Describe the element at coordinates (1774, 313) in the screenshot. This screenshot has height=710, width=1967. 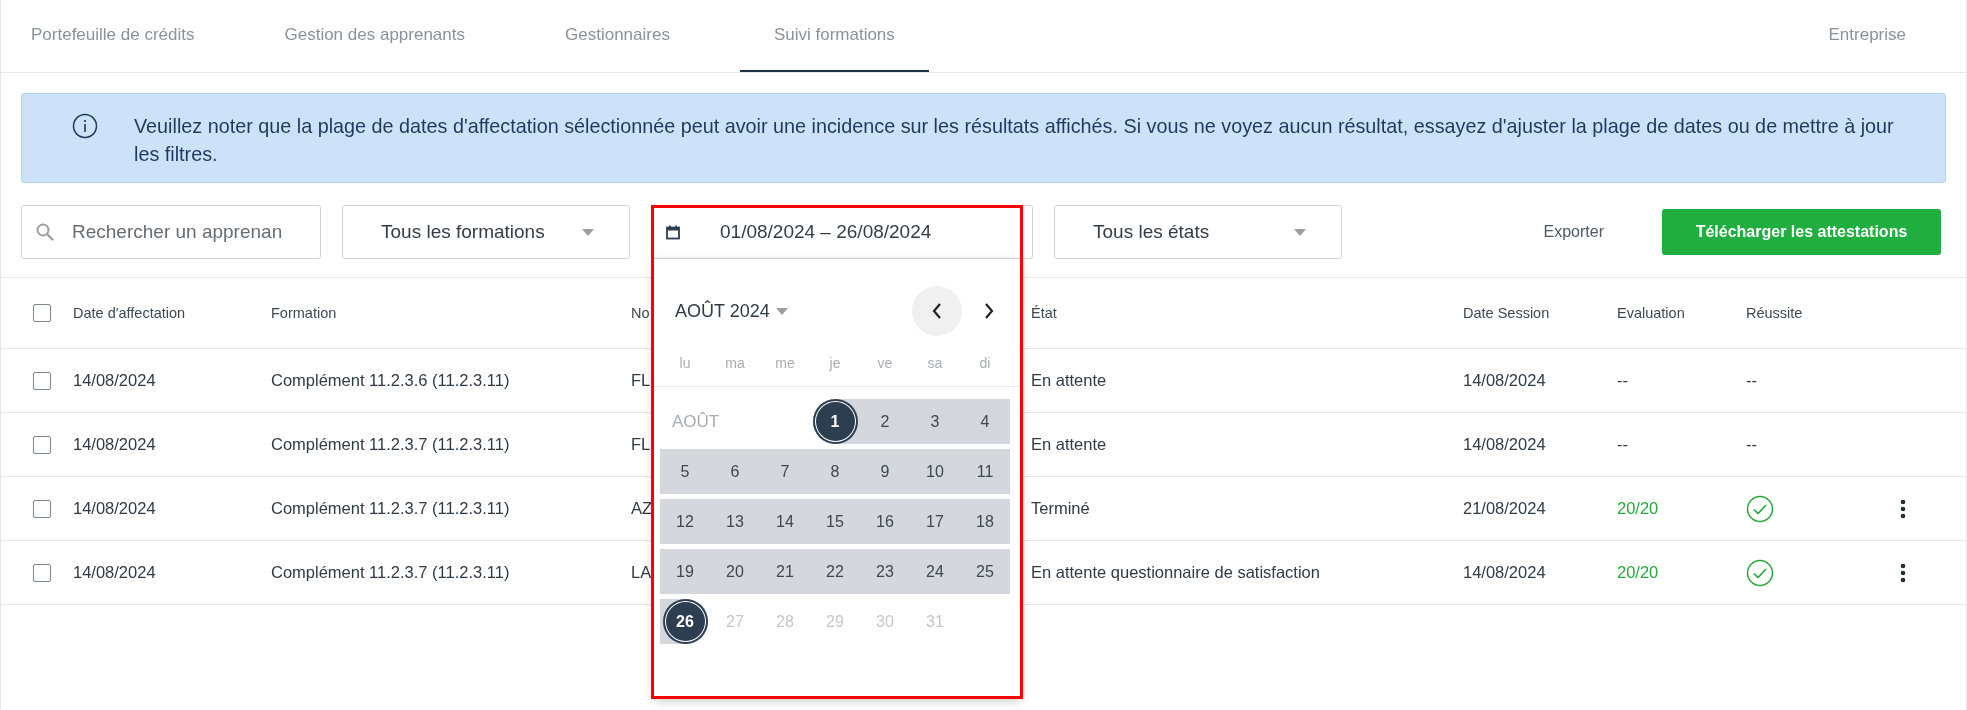
I see `column-header: Réussite` at that location.